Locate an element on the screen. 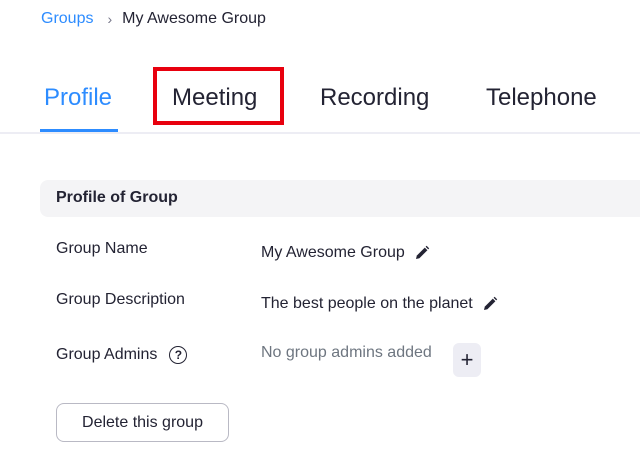 The image size is (640, 457). group-description-value-row: The best people on the planet is located at coordinates (379, 304).